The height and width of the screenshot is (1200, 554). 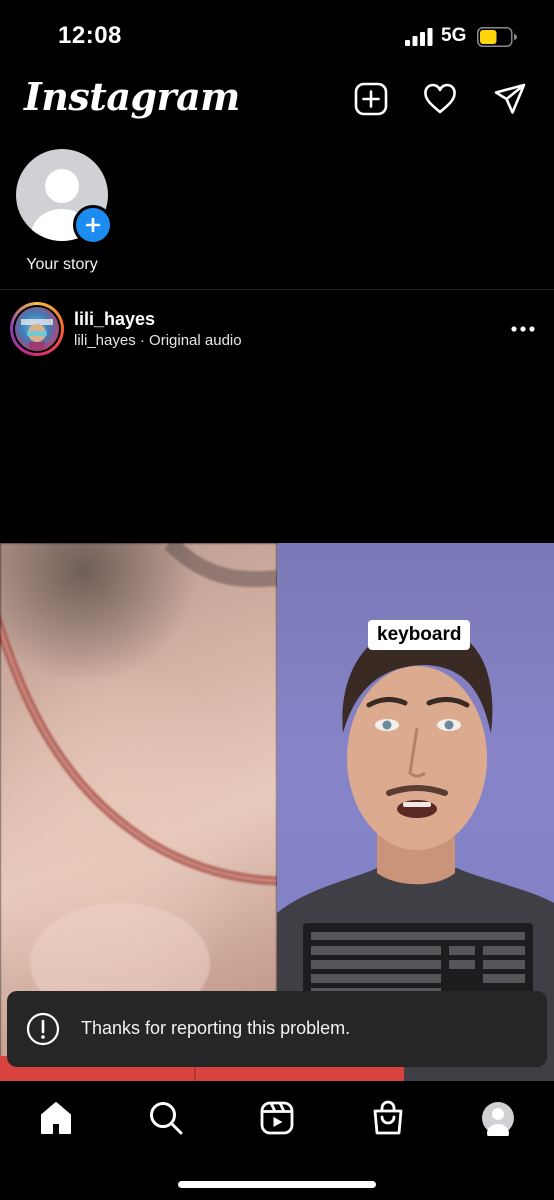 I want to click on direct-message-icon, so click(x=510, y=98).